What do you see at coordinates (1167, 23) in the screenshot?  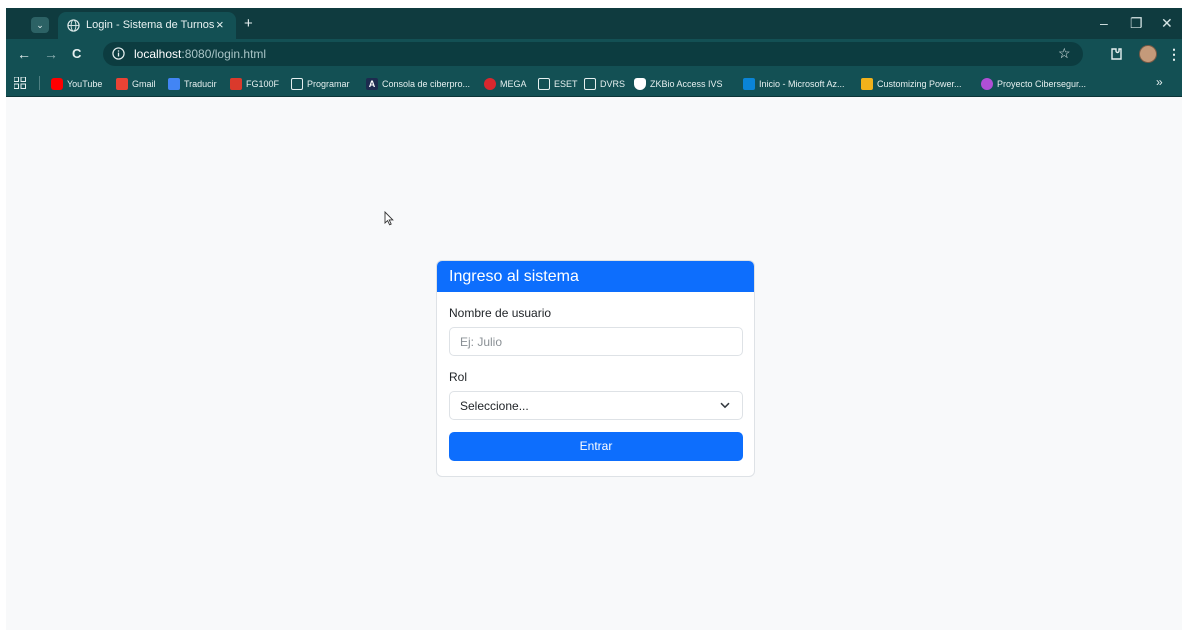 I see `close-window-icon: ✕` at bounding box center [1167, 23].